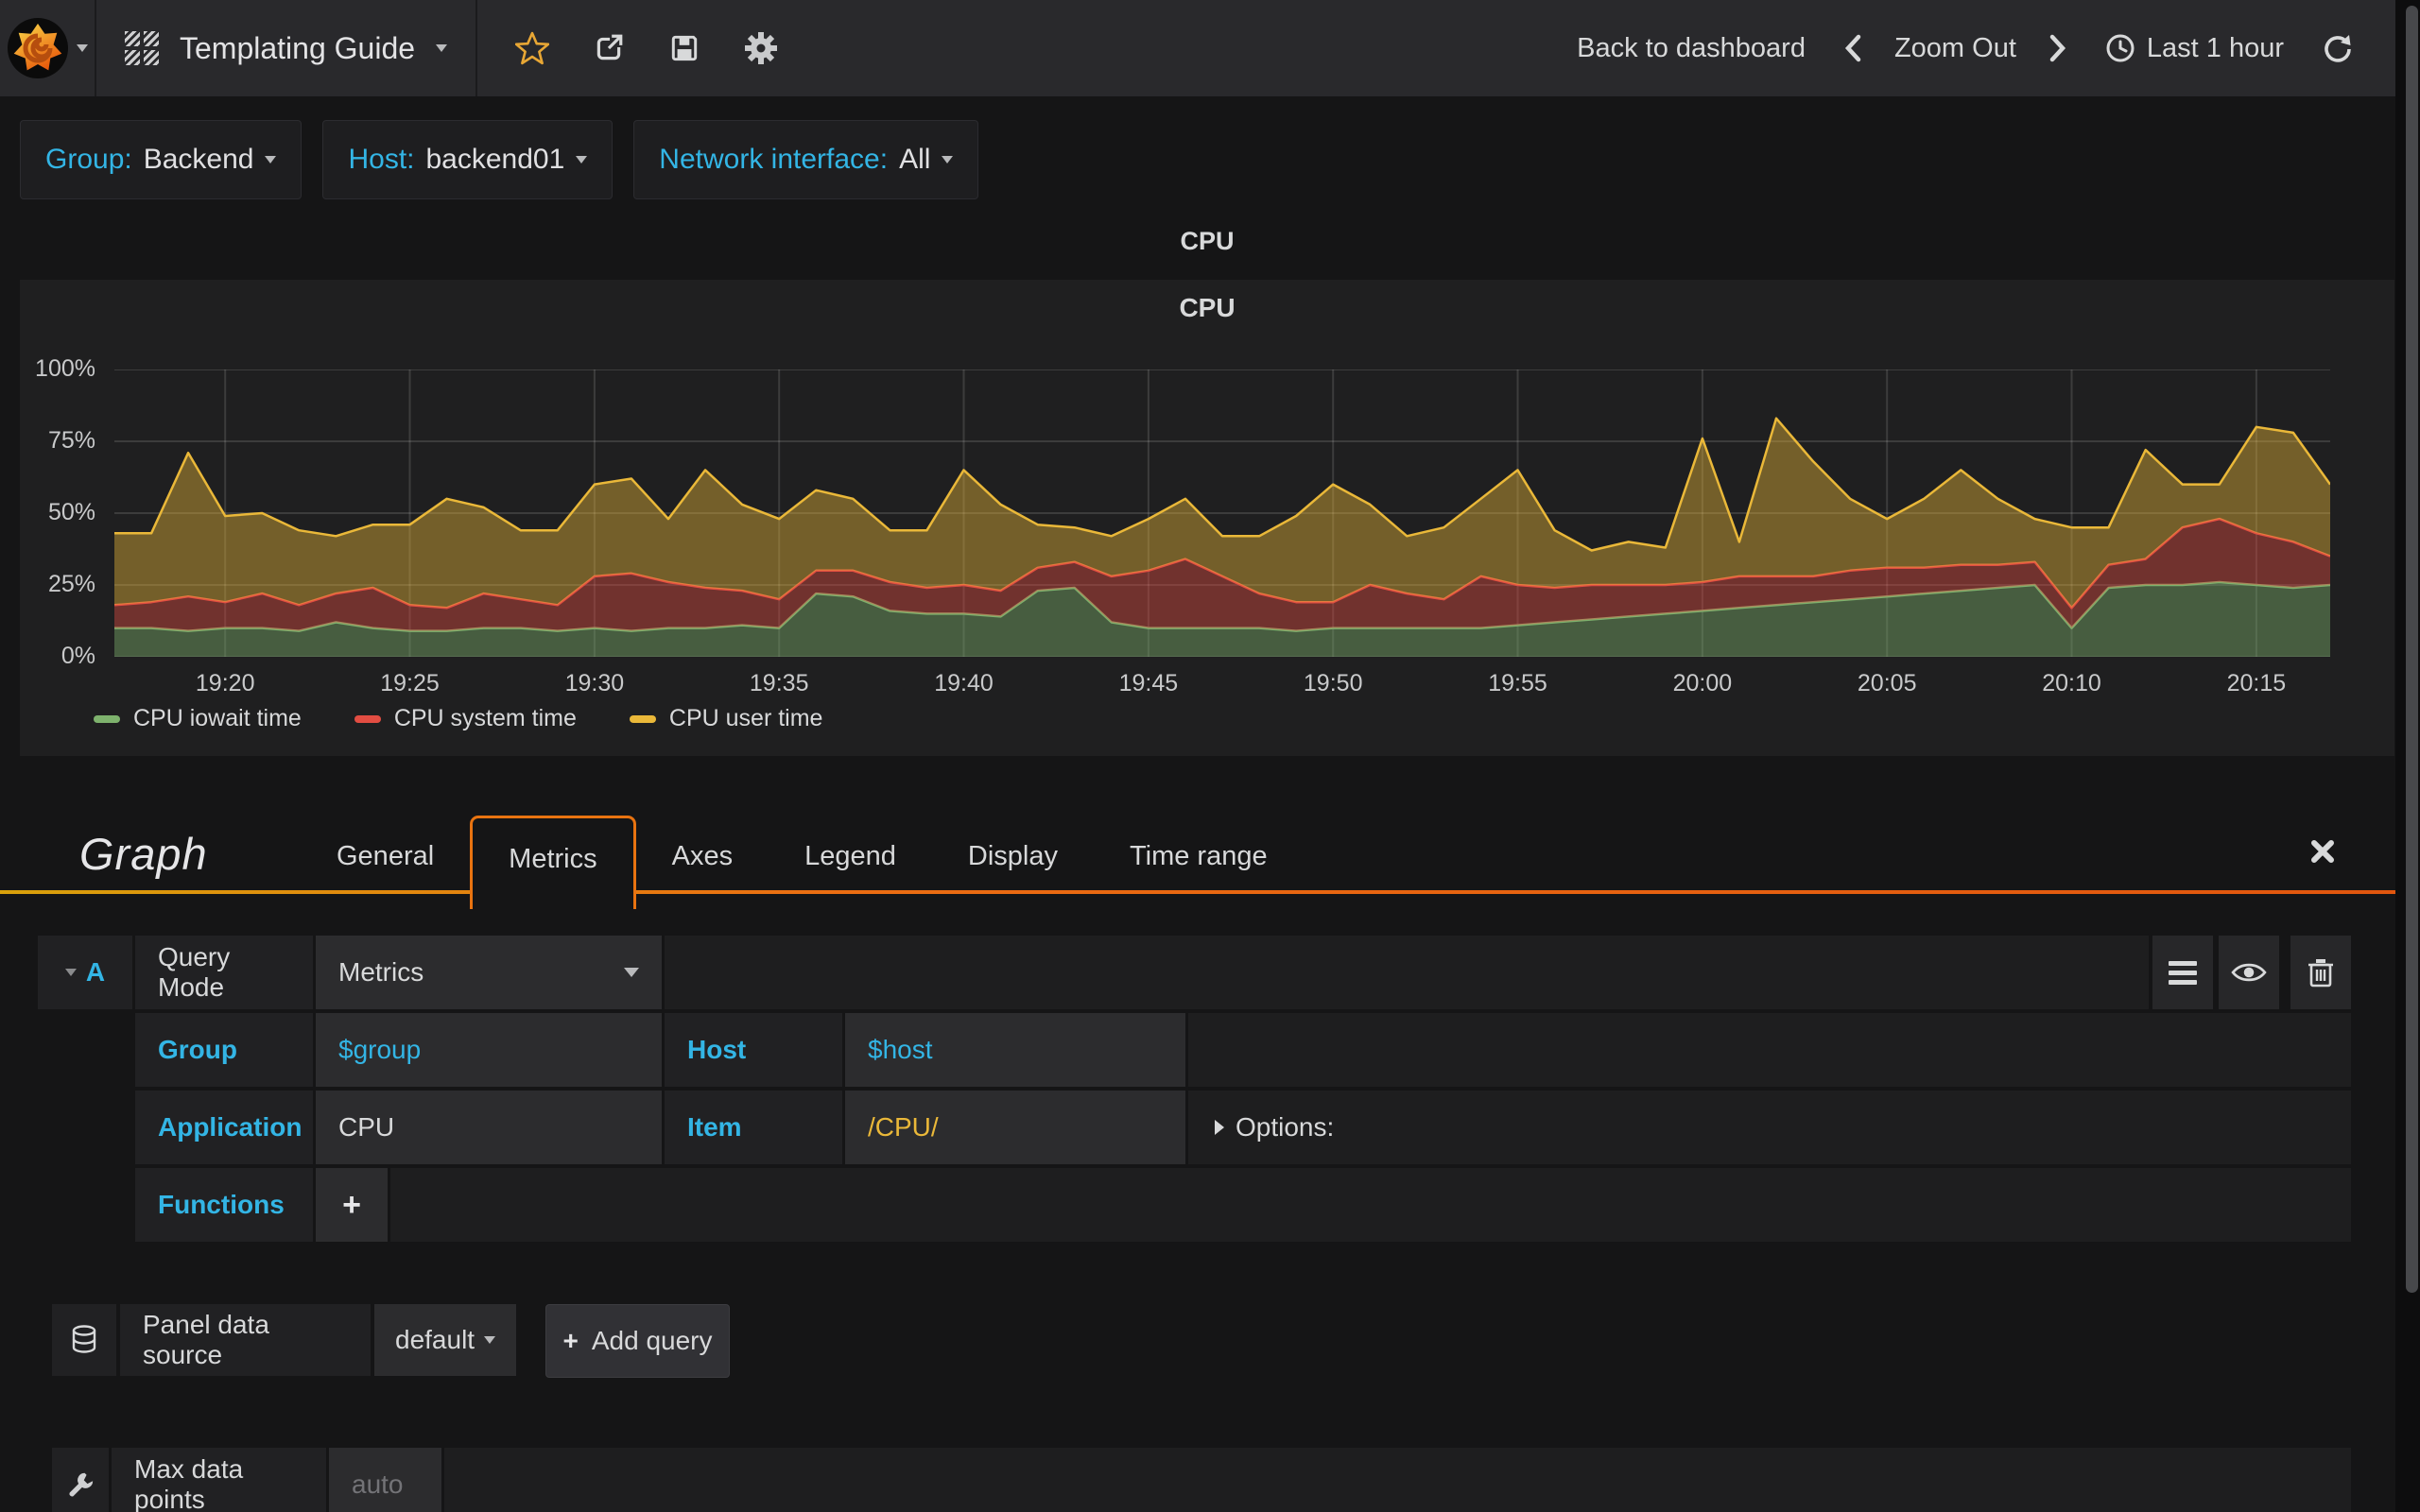  I want to click on query-menu-button, so click(2182, 972).